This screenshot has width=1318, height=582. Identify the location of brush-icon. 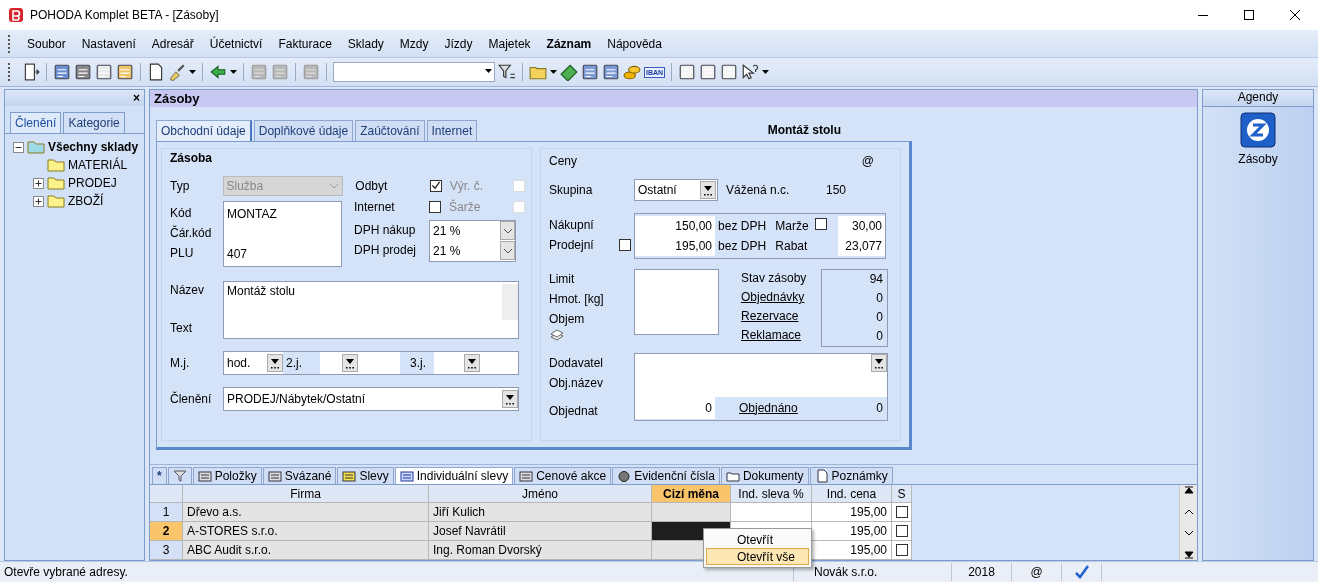
(177, 72).